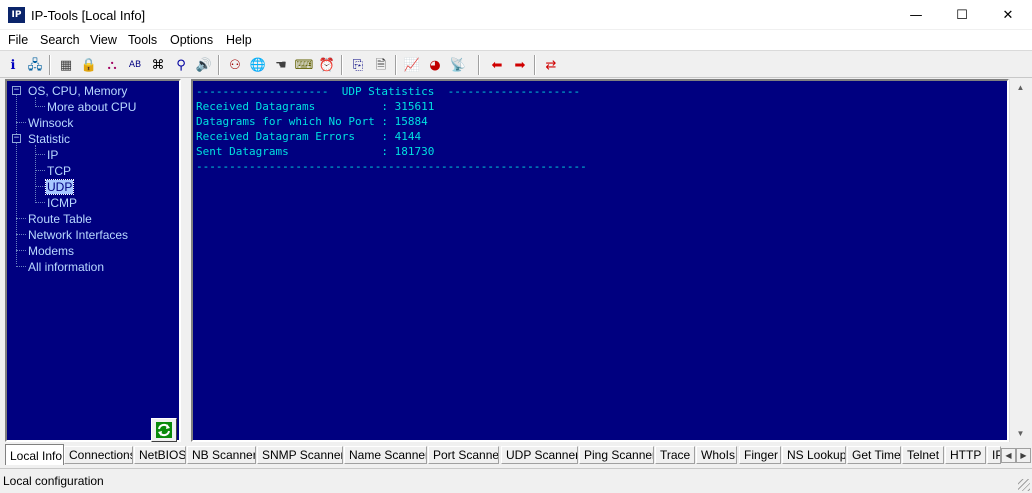 This screenshot has height=493, width=1032. Describe the element at coordinates (204, 65) in the screenshot. I see `speaker-icon: 🔊` at that location.